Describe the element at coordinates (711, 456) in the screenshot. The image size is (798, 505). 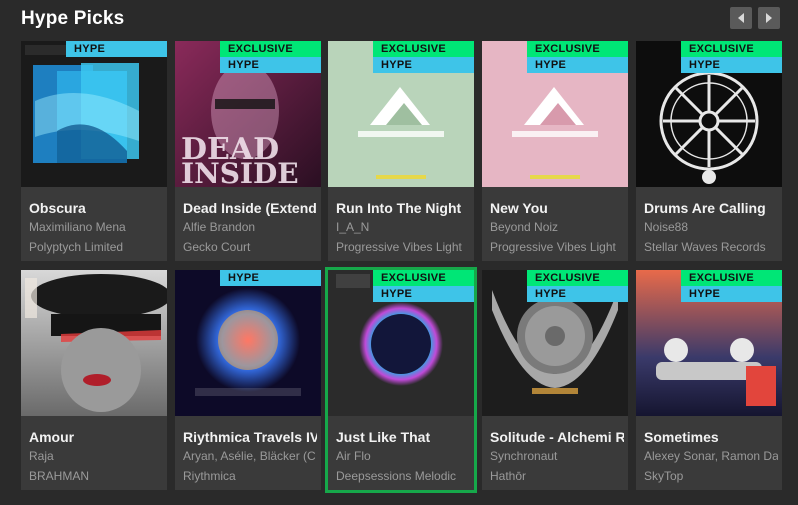
I see `track-artist: Alexey Sonar, Ramon Da` at that location.